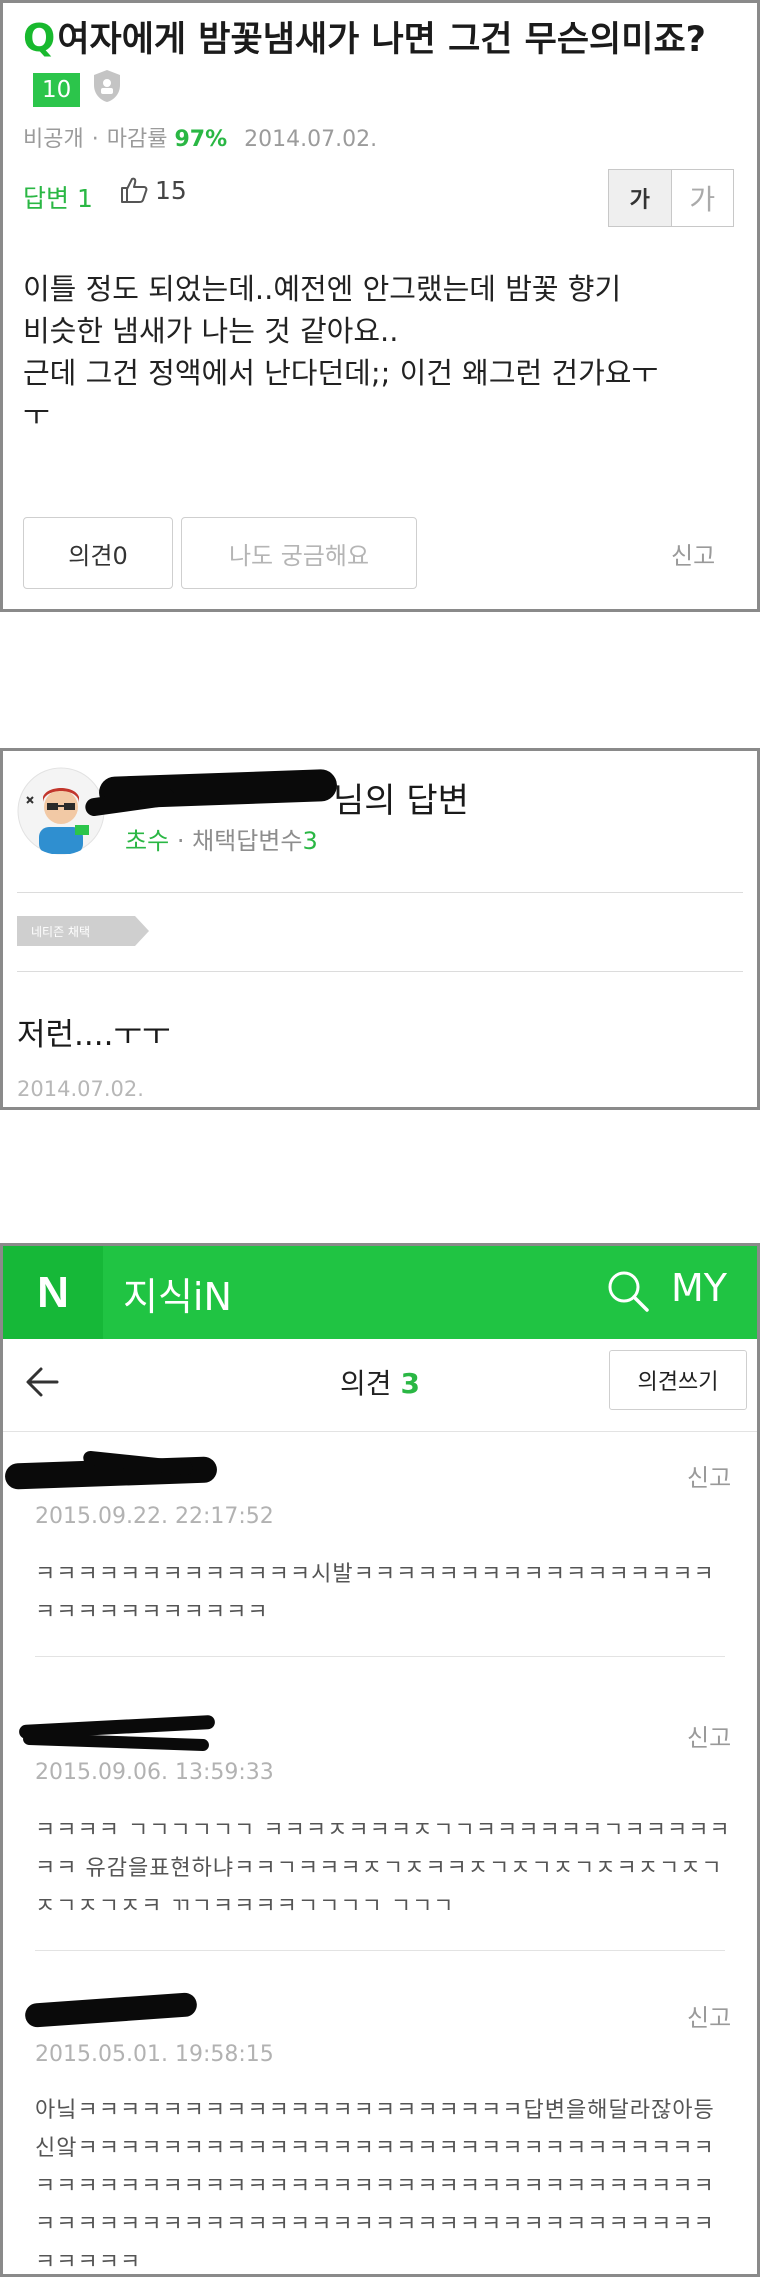 The width and height of the screenshot is (760, 2277). Describe the element at coordinates (154, 1772) in the screenshot. I see `comment-date: 2015.09.06. 13:59:33` at that location.